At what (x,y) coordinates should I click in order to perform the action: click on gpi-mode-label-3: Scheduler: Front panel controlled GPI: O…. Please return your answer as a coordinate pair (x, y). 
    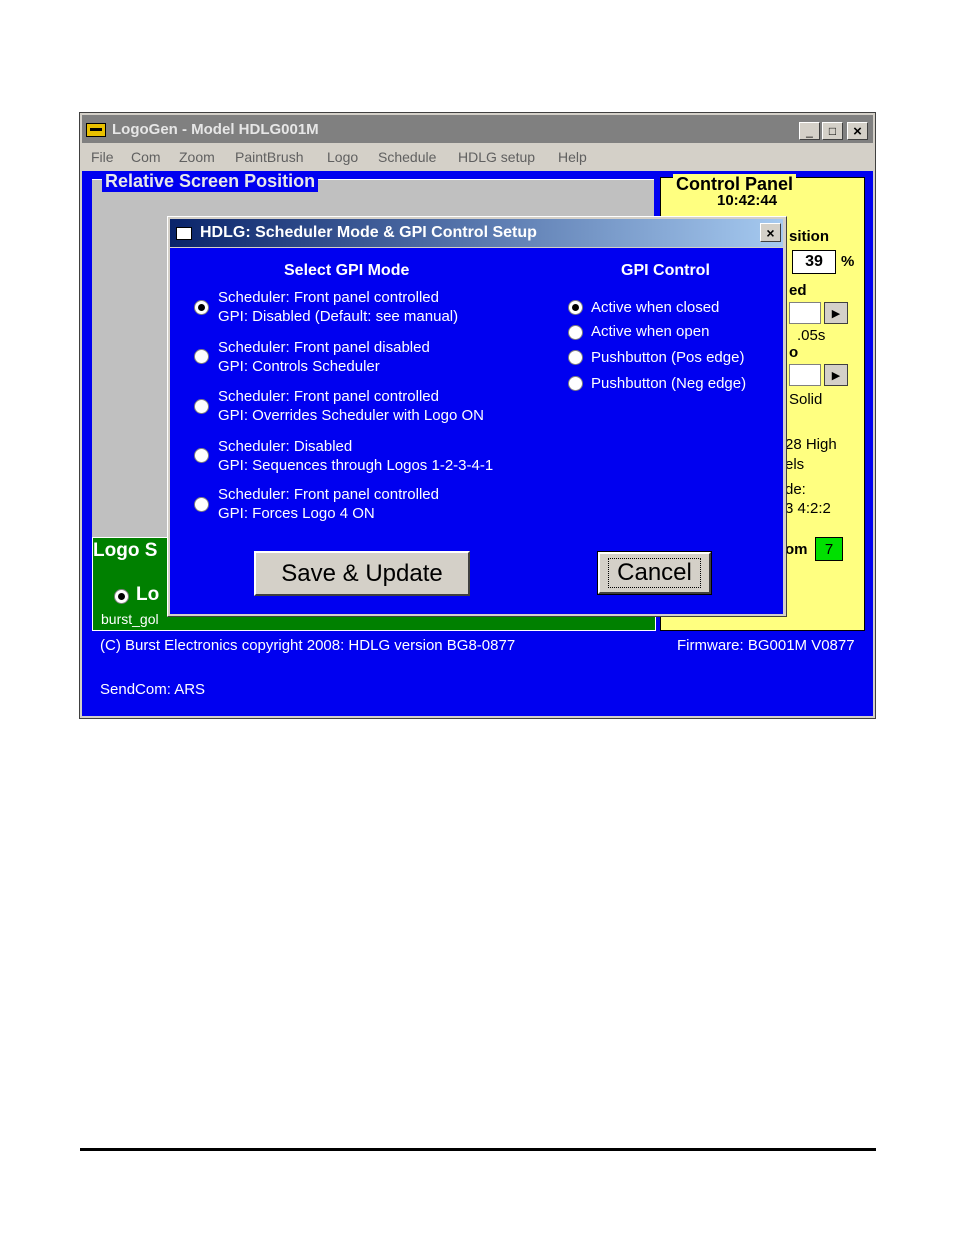
    Looking at the image, I should click on (351, 406).